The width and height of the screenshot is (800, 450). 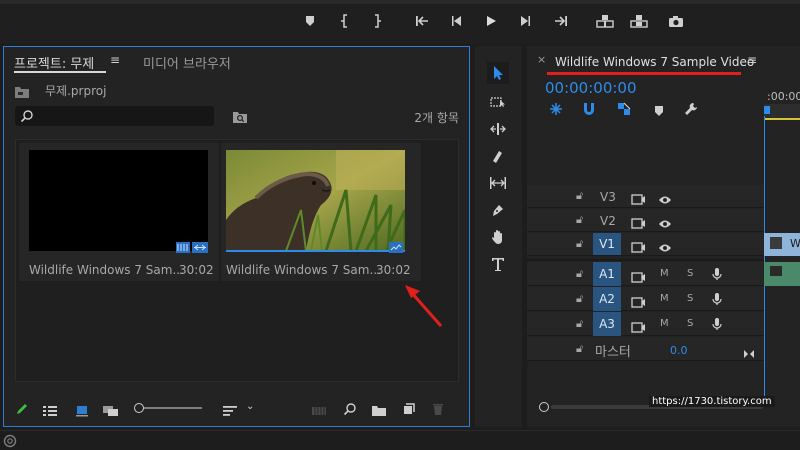 I want to click on new-item-icon, so click(x=409, y=410).